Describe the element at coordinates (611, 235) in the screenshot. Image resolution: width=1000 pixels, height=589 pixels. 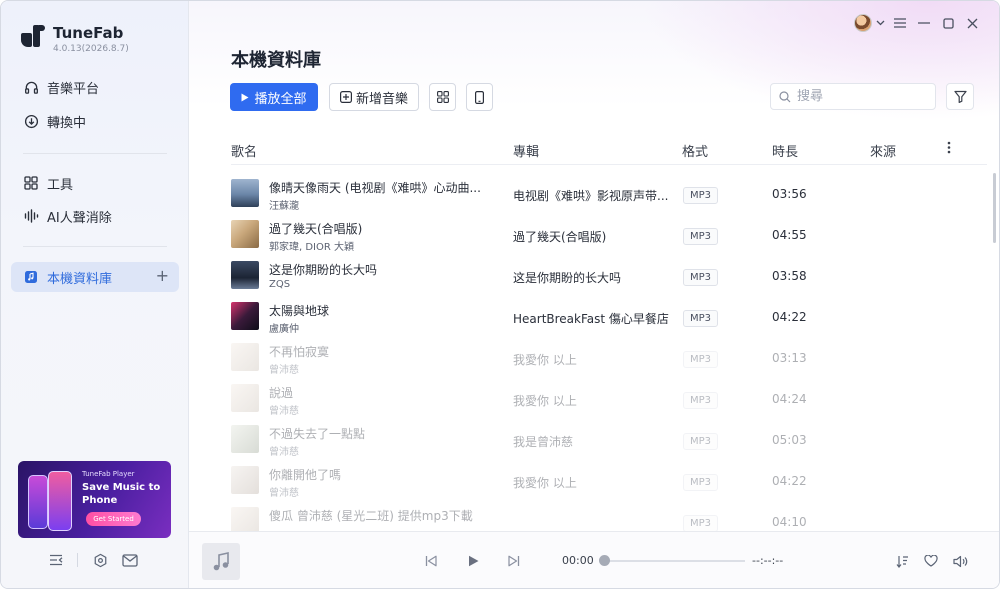
I see `table-row: 過了幾天(合唱版) 郭家瑋, DIOR 大穎 過了幾天(合唱版) MP3 04:55` at that location.